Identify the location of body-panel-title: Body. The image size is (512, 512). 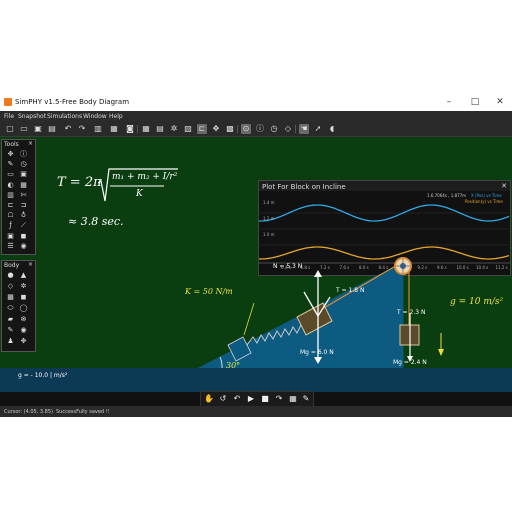
(12, 265).